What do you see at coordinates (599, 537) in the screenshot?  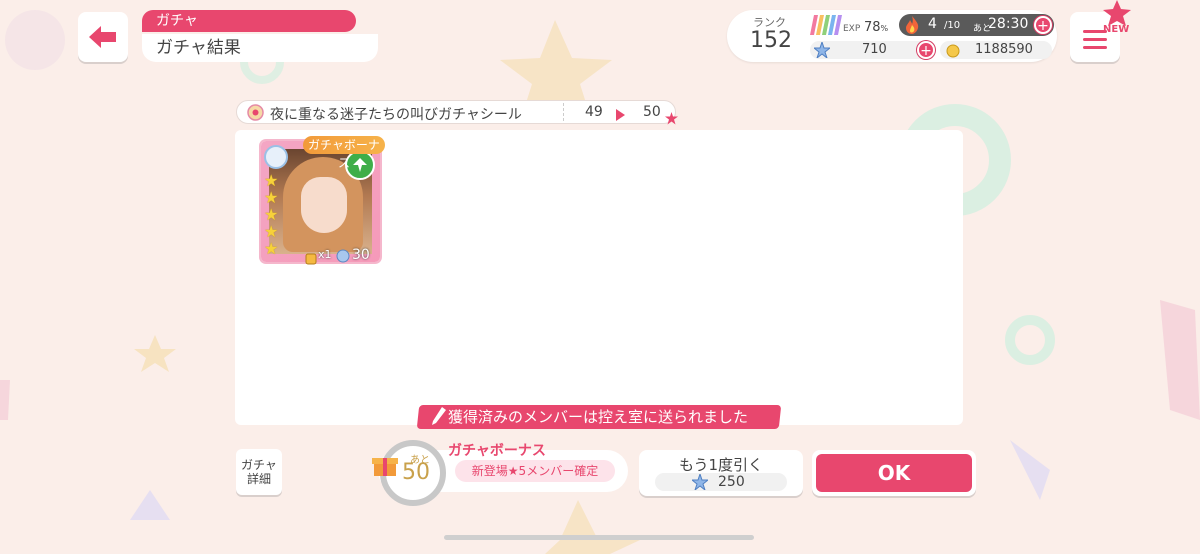 I see `home-indicator` at bounding box center [599, 537].